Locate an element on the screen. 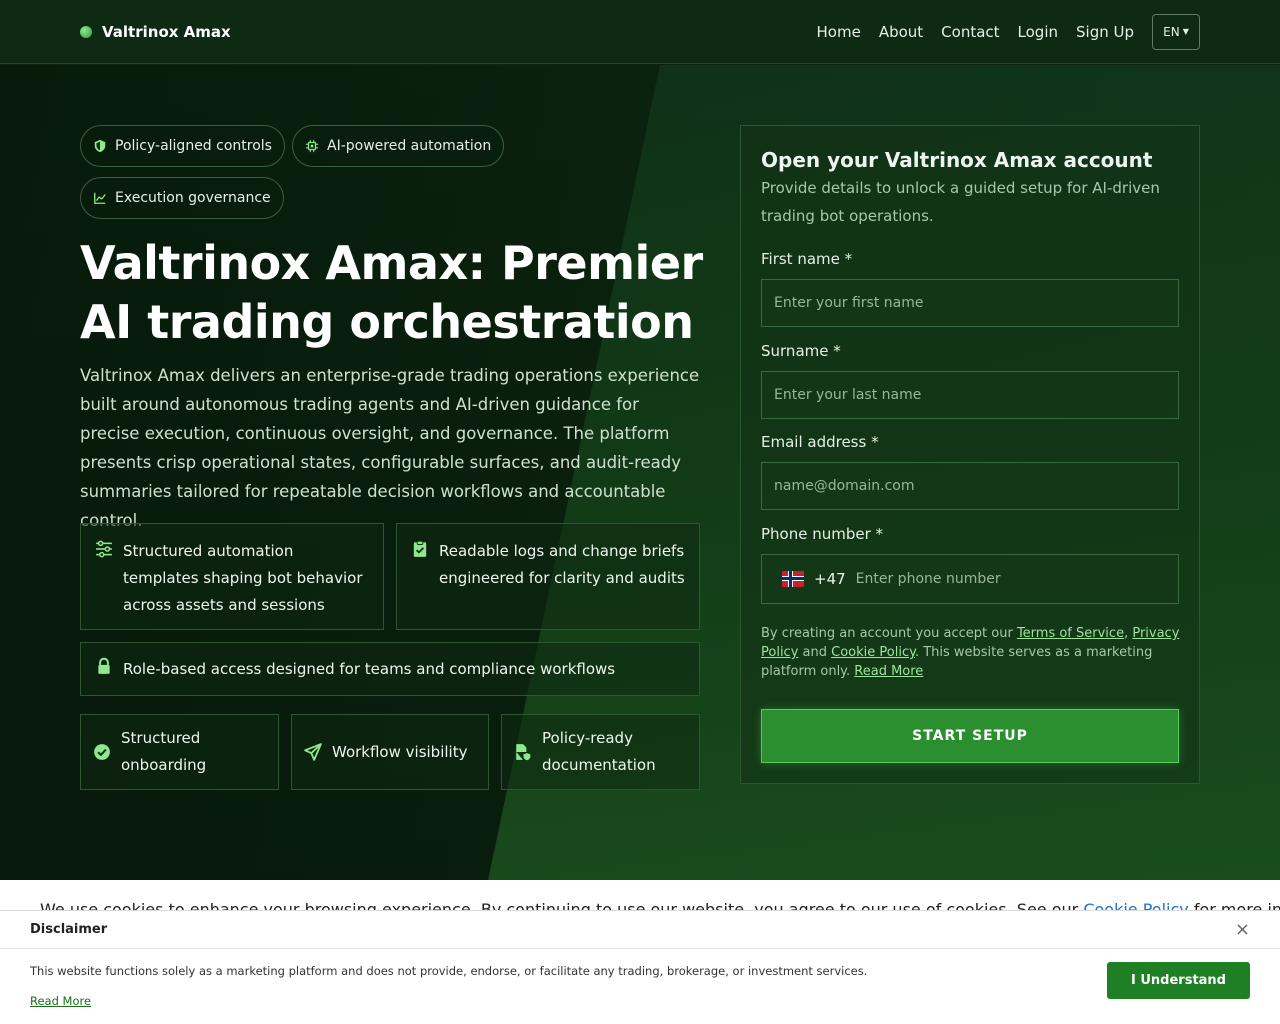  first-name-label: First name * is located at coordinates (807, 259).